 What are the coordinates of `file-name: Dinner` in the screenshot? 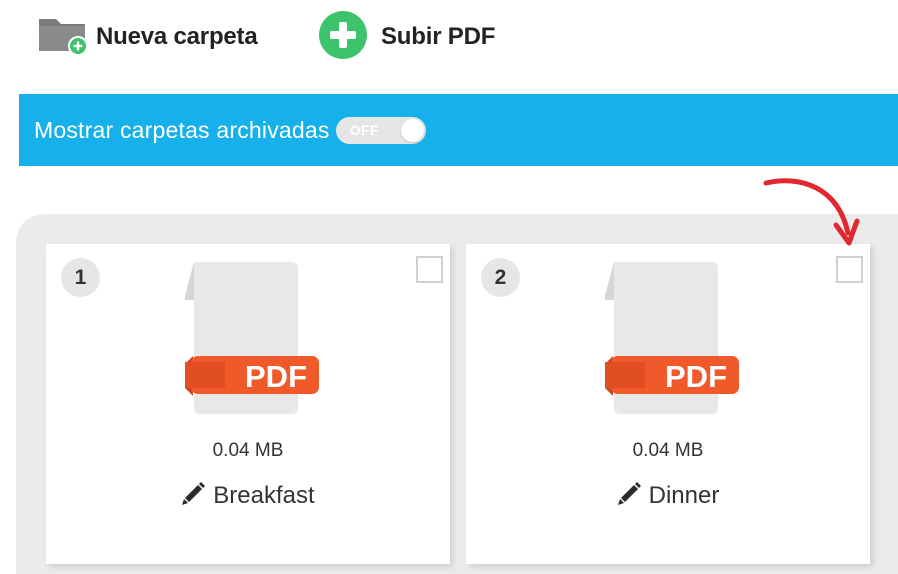 It's located at (684, 495).